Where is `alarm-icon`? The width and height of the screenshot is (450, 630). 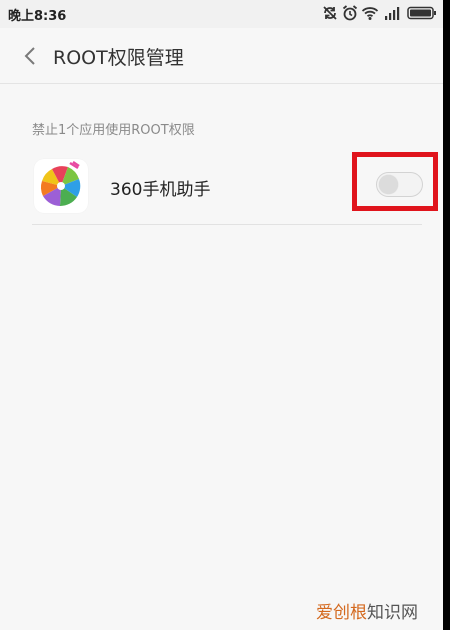
alarm-icon is located at coordinates (350, 13).